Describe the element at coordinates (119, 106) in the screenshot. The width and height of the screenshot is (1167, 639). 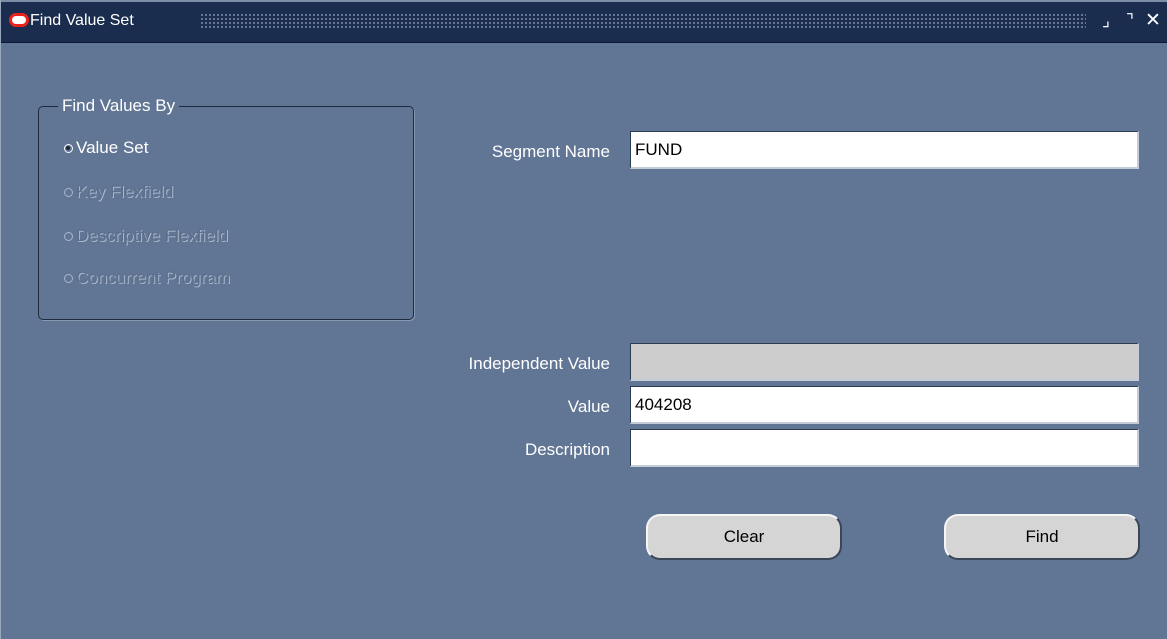
I see `find-values-by-title: Find Values By` at that location.